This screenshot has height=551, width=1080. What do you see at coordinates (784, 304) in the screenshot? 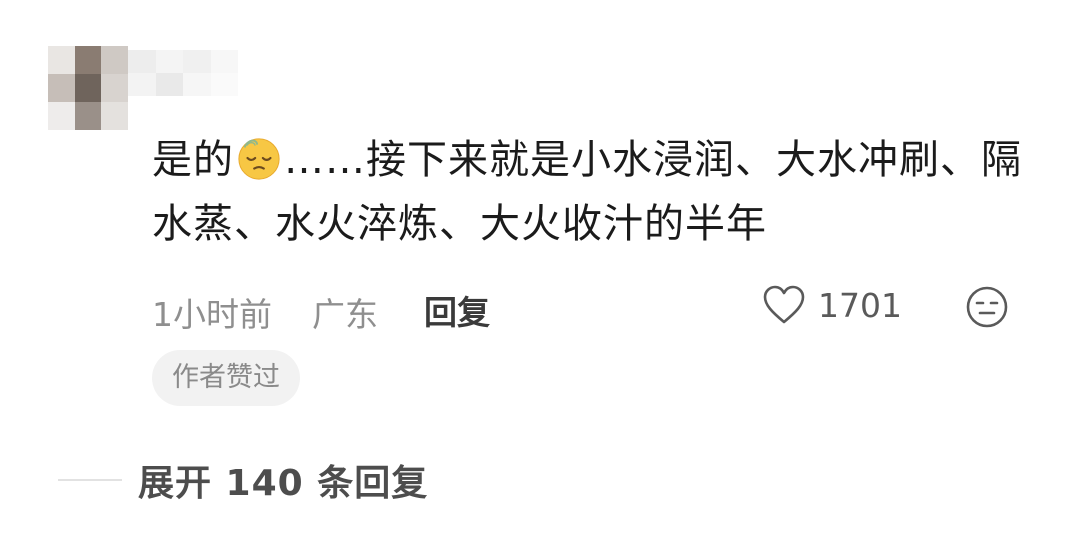
I see `heart-icon` at bounding box center [784, 304].